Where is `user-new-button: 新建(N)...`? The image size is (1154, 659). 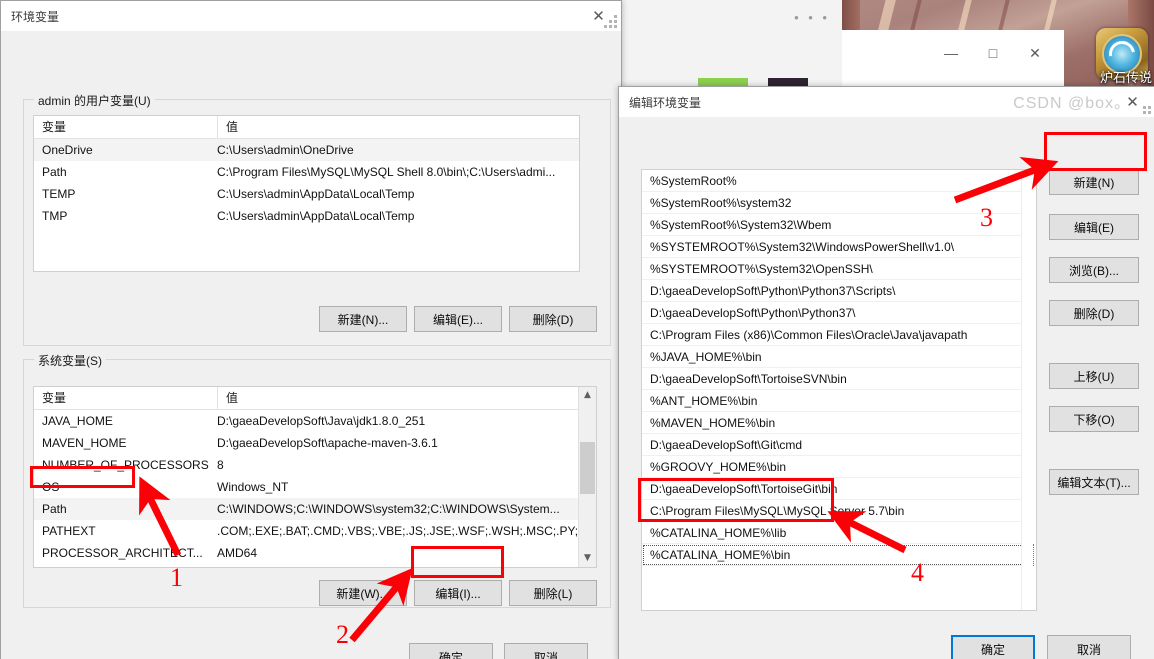
user-new-button: 新建(N)... is located at coordinates (363, 319).